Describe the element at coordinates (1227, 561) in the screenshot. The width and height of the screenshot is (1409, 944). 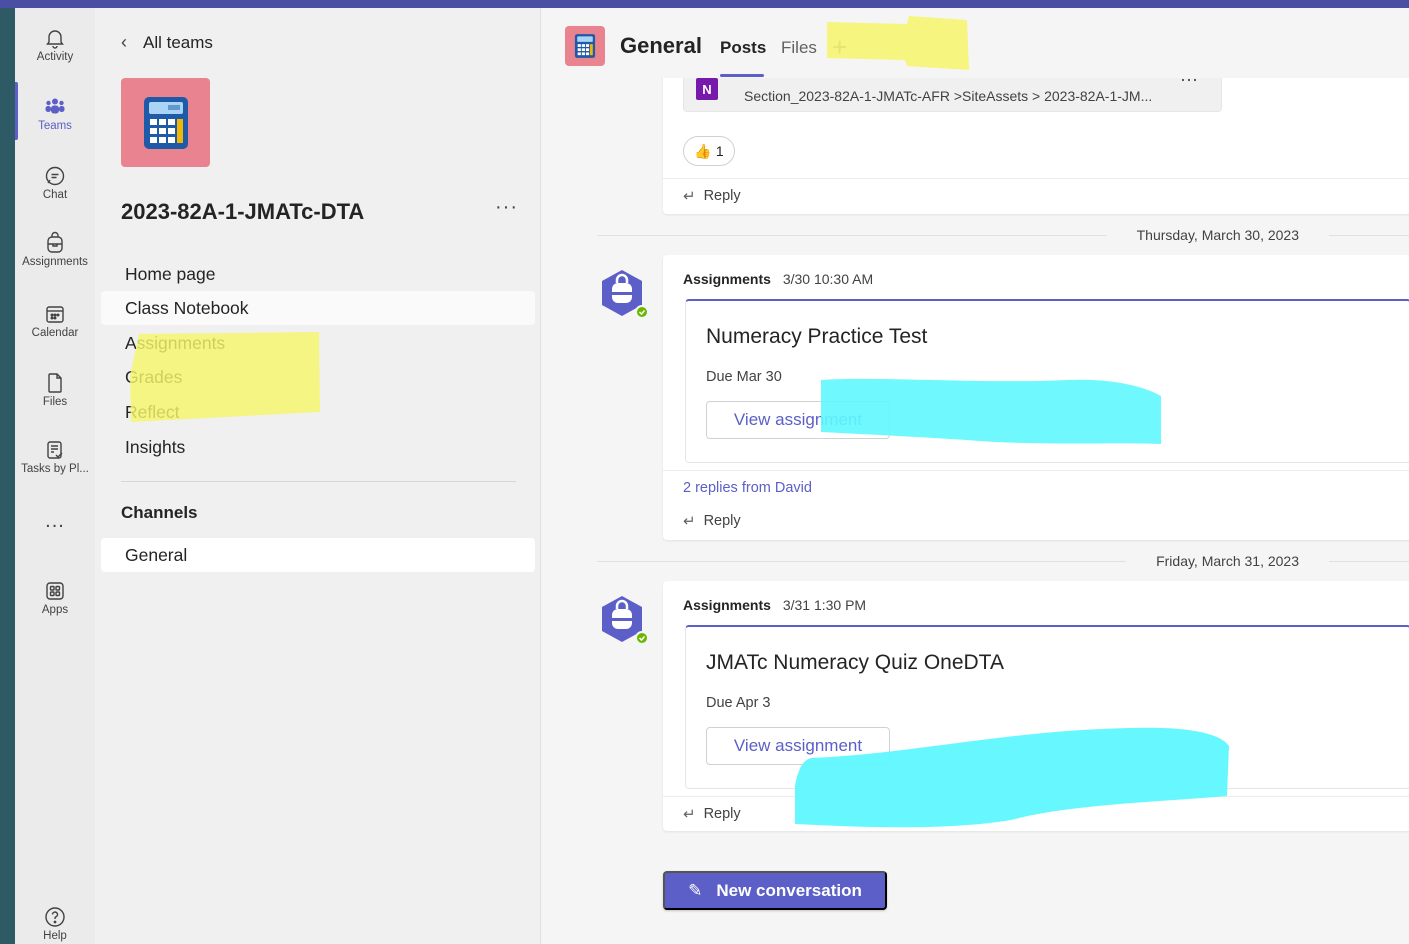
I see `date-label: Friday, March 31, 2023` at that location.